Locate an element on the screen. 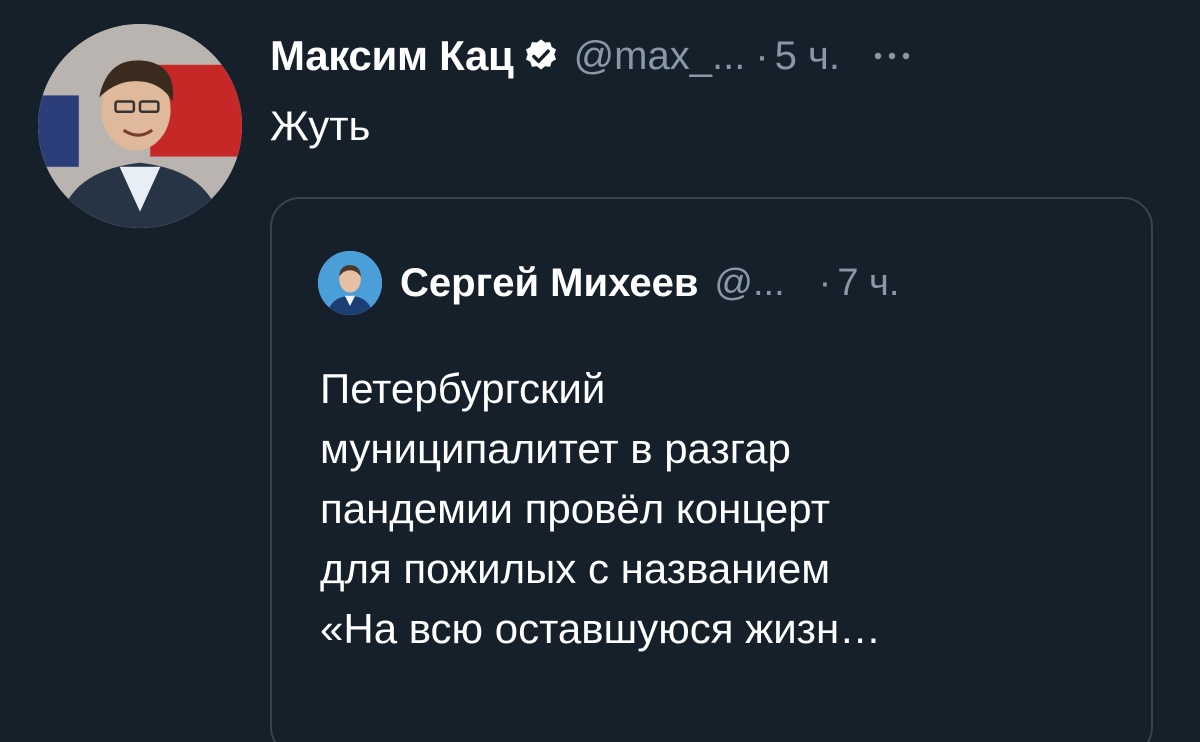 Image resolution: width=1200 pixels, height=742 pixels. tweet-text: Жуть is located at coordinates (320, 125).